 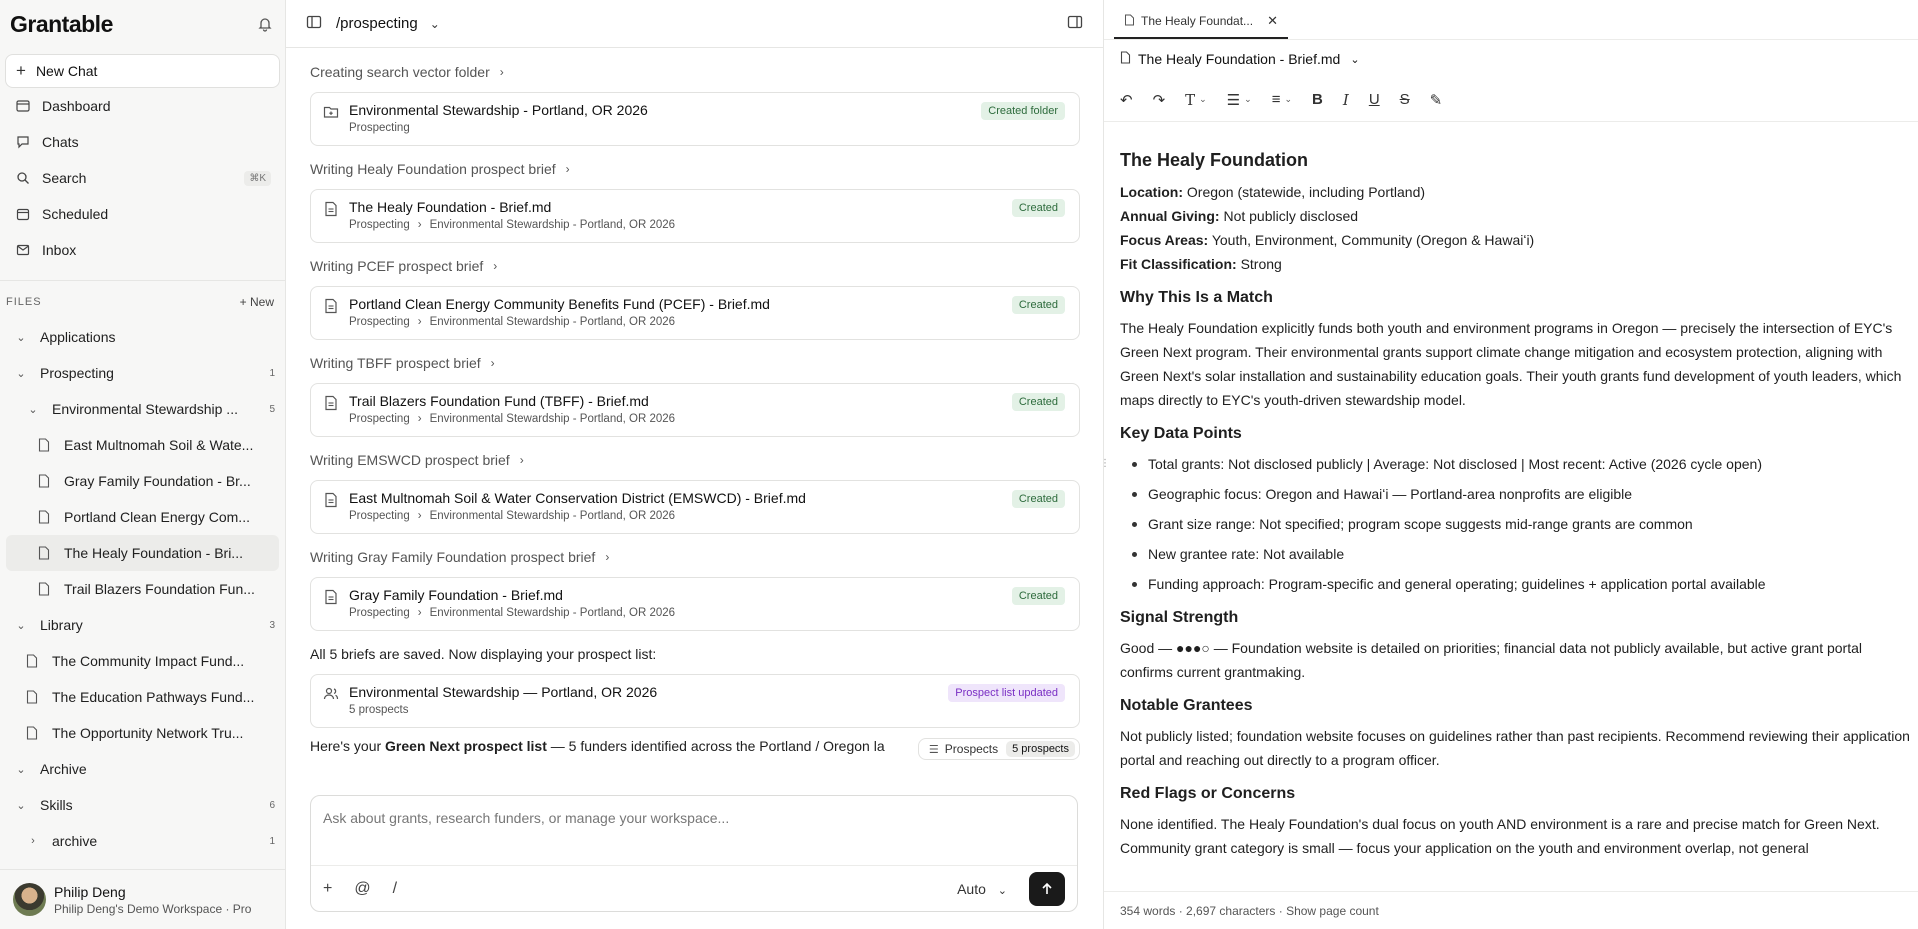 What do you see at coordinates (60, 142) in the screenshot?
I see `sidebar-item-label: Chats` at bounding box center [60, 142].